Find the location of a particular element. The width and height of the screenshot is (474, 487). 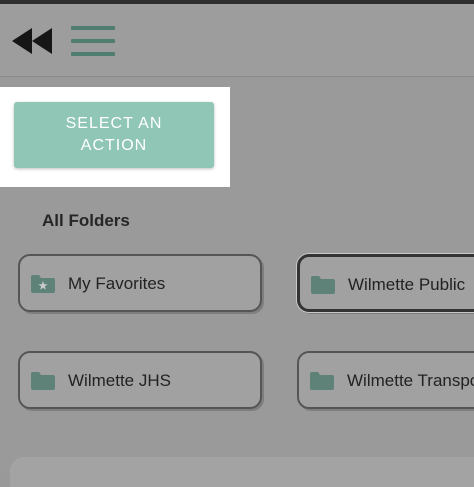

folder-label: Wilmette Public is located at coordinates (407, 284).